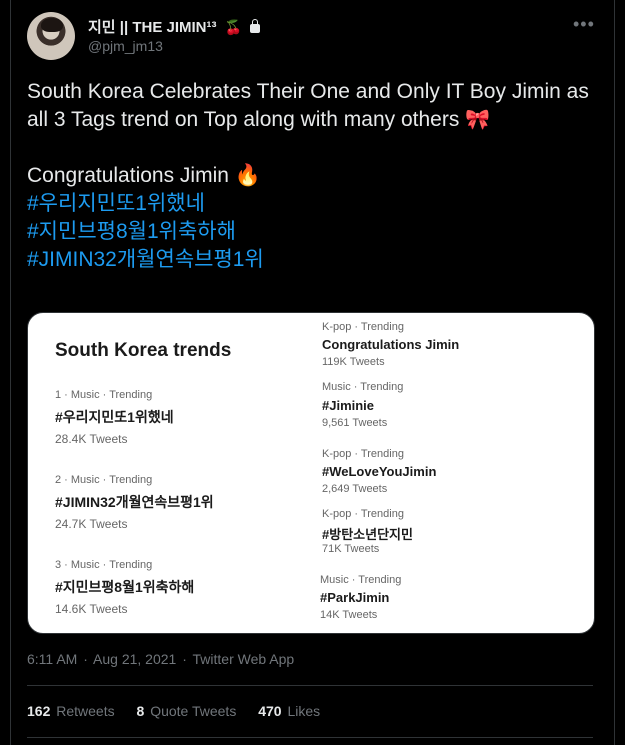  I want to click on tweet-stats: 162 Retweets 8 Quote Tweets 470 Likes, so click(182, 711).